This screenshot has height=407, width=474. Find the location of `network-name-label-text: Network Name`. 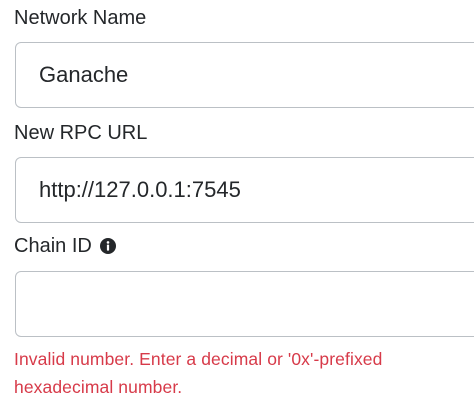

network-name-label-text: Network Name is located at coordinates (80, 18).